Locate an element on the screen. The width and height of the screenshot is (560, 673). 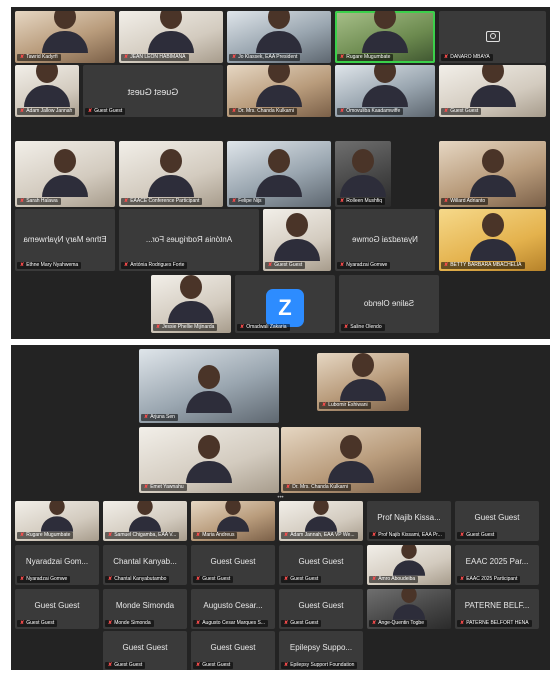
participant-name: Arjuna Sen is located at coordinates (162, 417).